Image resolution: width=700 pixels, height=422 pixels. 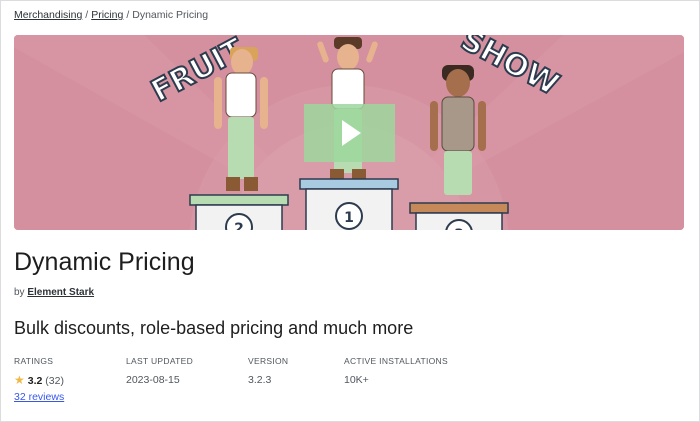 What do you see at coordinates (459, 216) in the screenshot?
I see `podium-third: 3` at bounding box center [459, 216].